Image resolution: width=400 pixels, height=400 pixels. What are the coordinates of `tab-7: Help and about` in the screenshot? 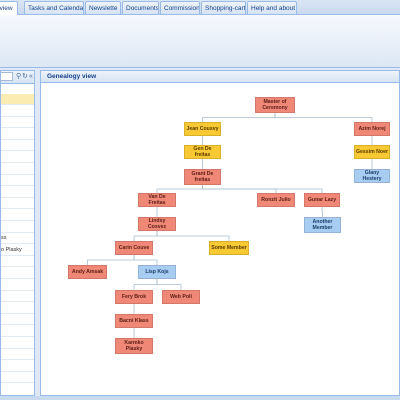 It's located at (272, 7).